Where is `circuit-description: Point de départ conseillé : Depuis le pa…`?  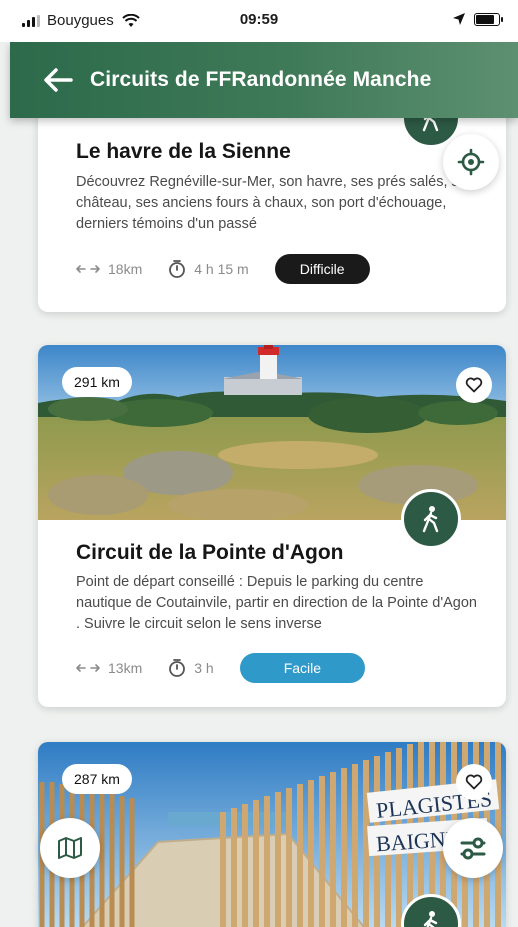 circuit-description: Point de départ conseillé : Depuis le pa… is located at coordinates (276, 603).